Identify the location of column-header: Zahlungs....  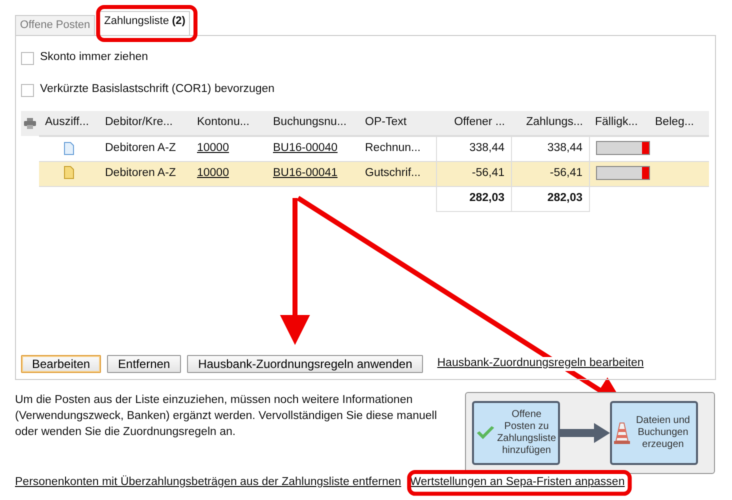
(550, 123).